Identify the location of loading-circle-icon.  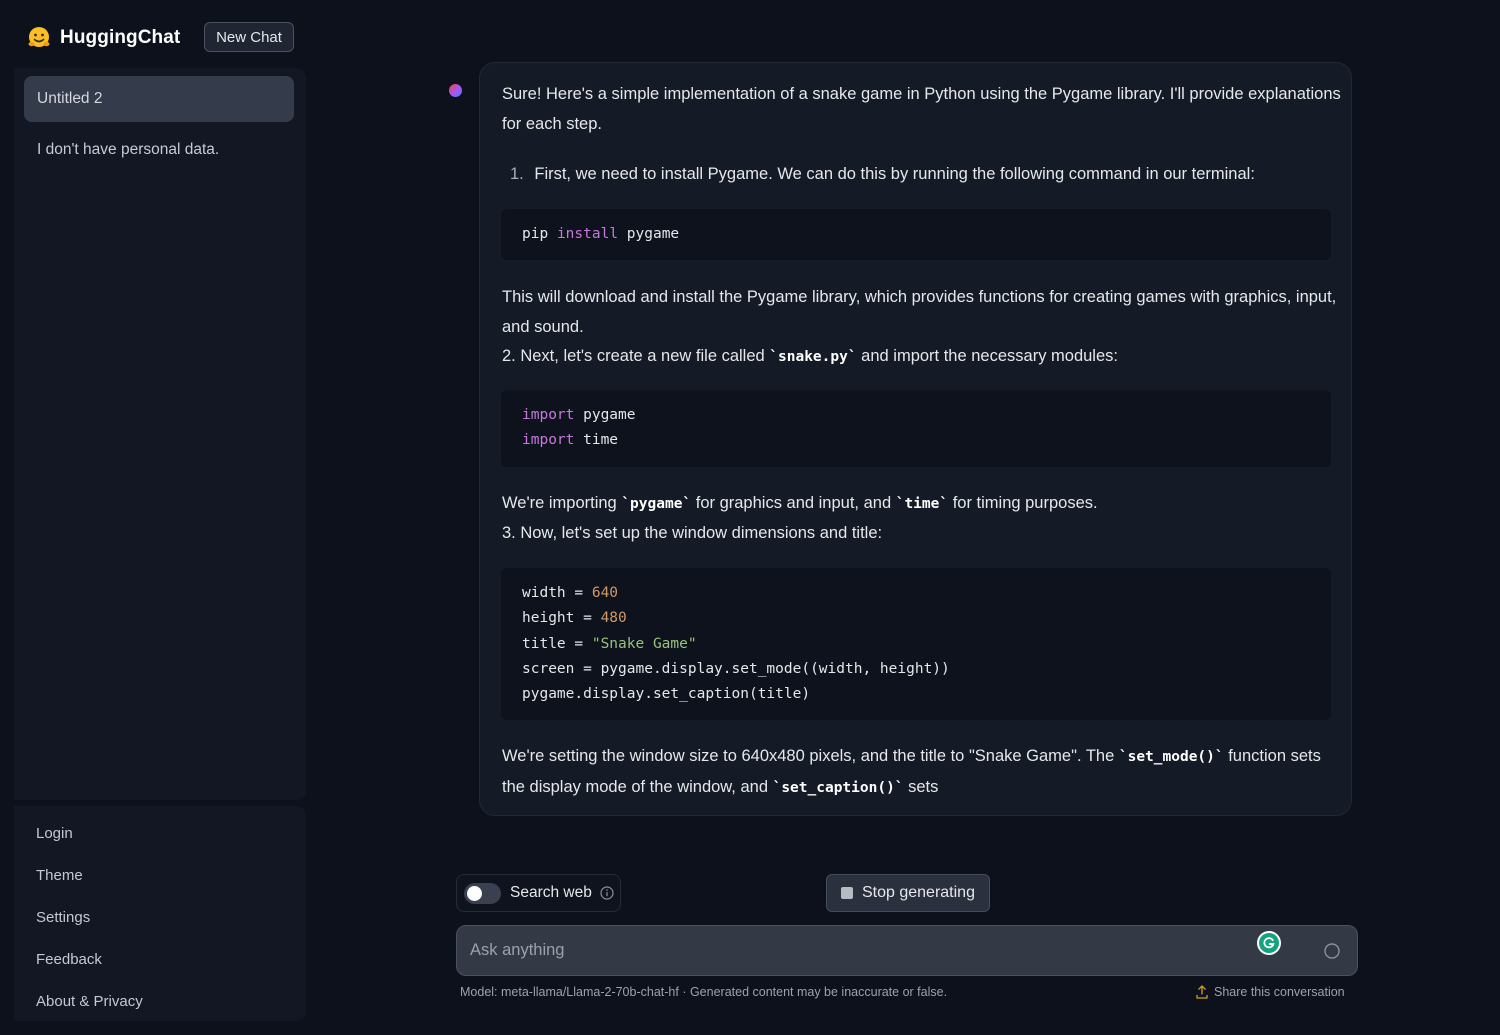
(1332, 951).